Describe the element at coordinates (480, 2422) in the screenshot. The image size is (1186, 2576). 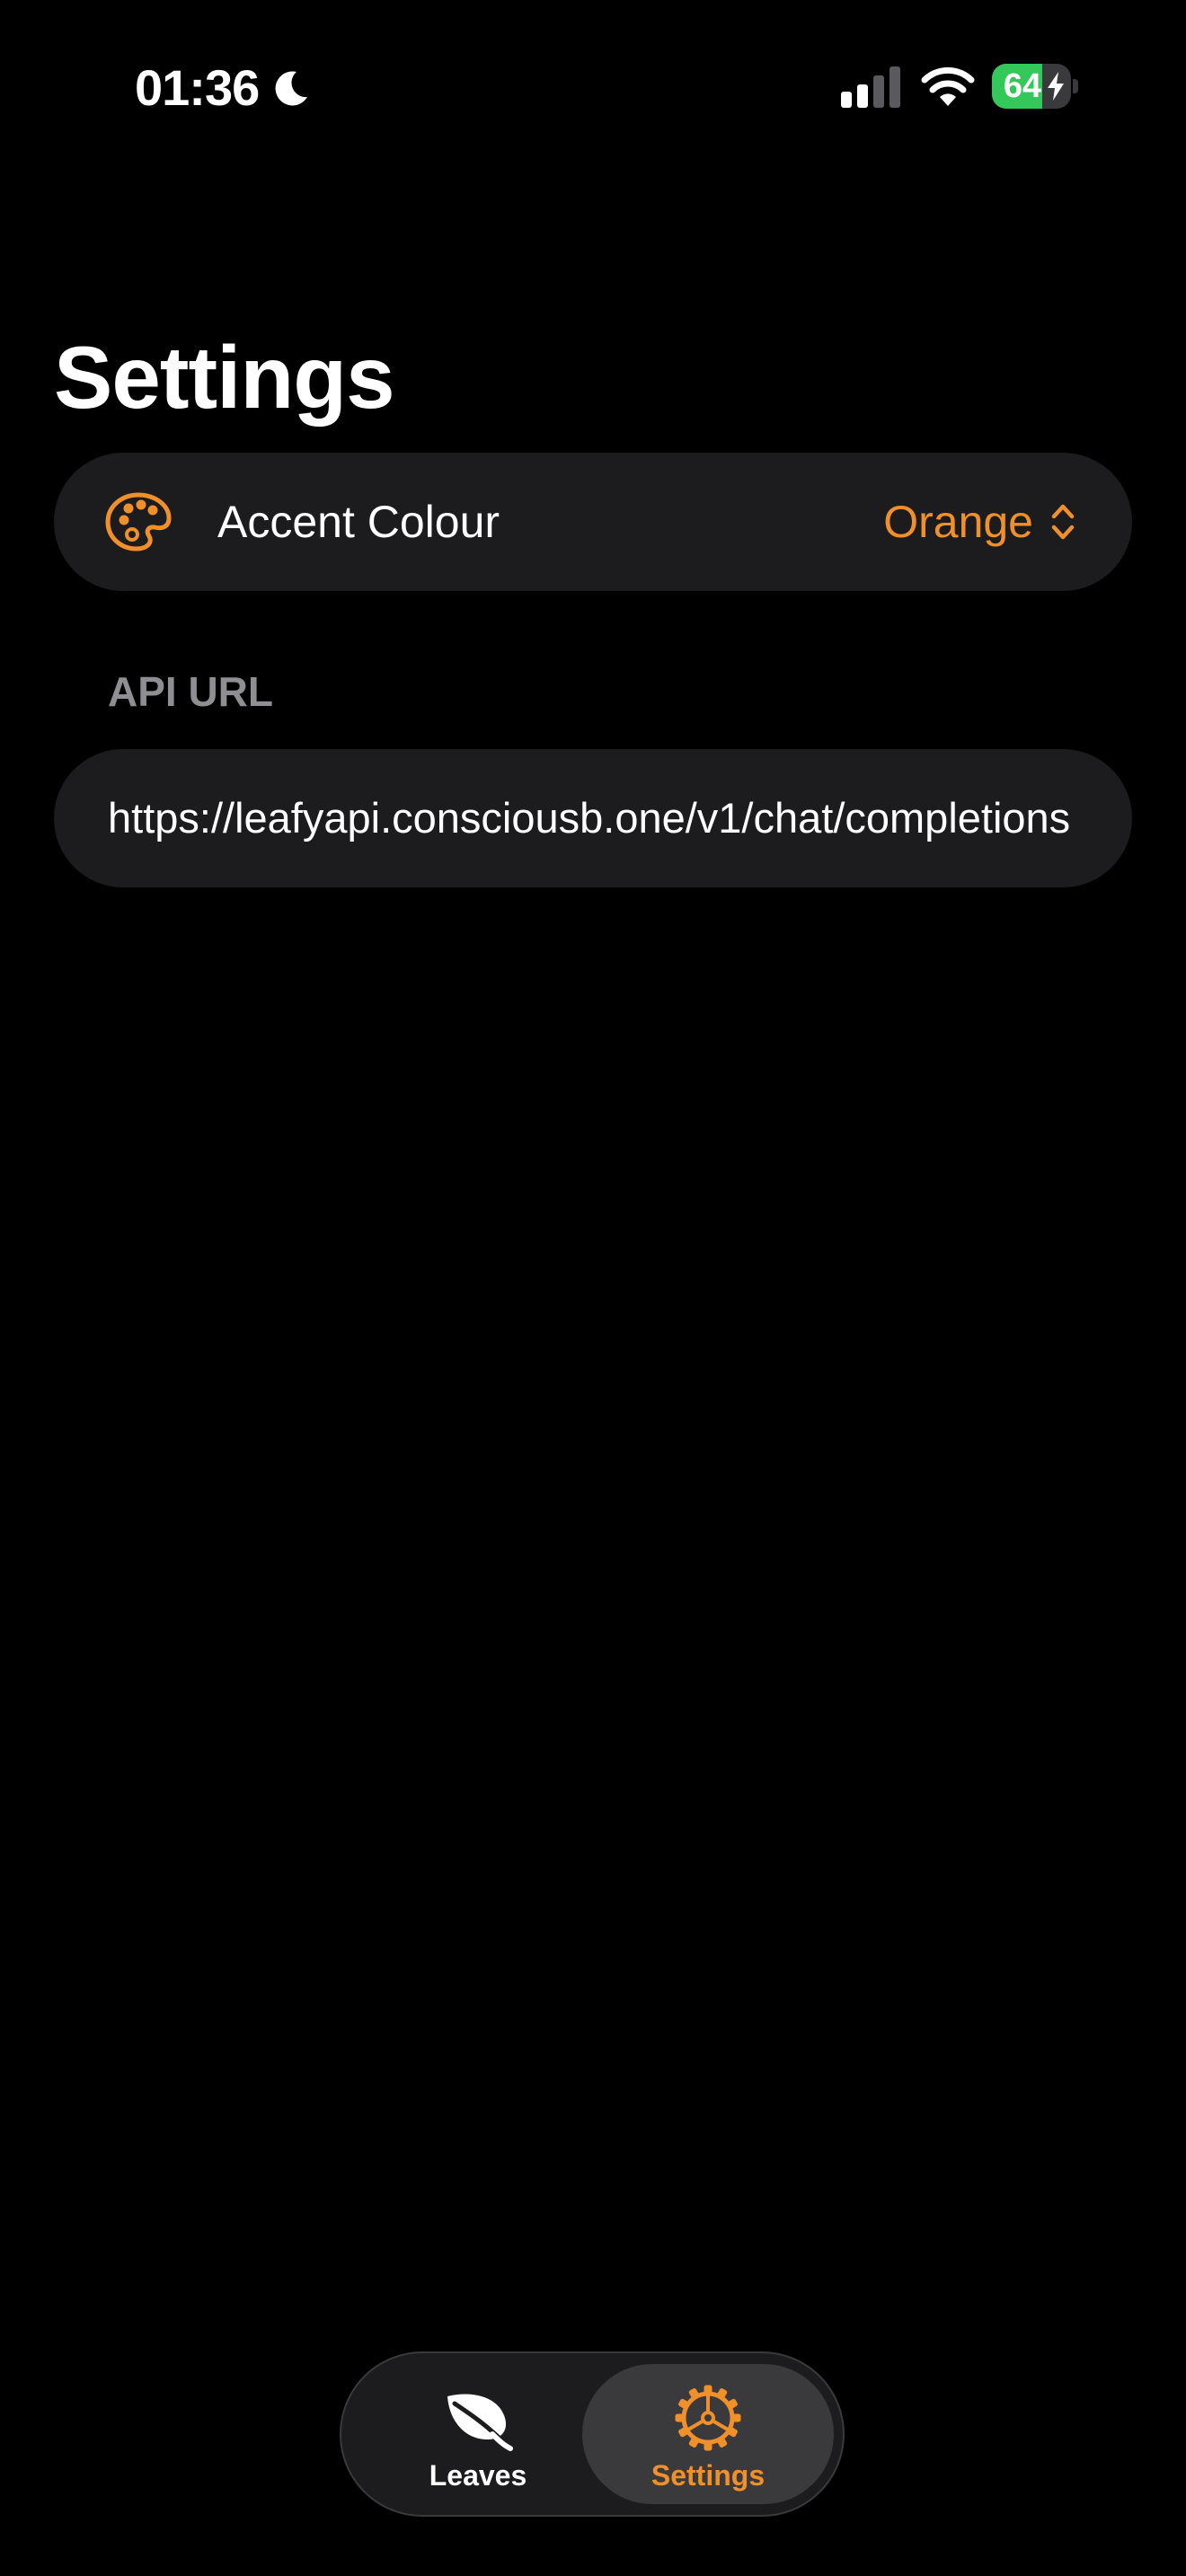
I see `leaf-icon` at that location.